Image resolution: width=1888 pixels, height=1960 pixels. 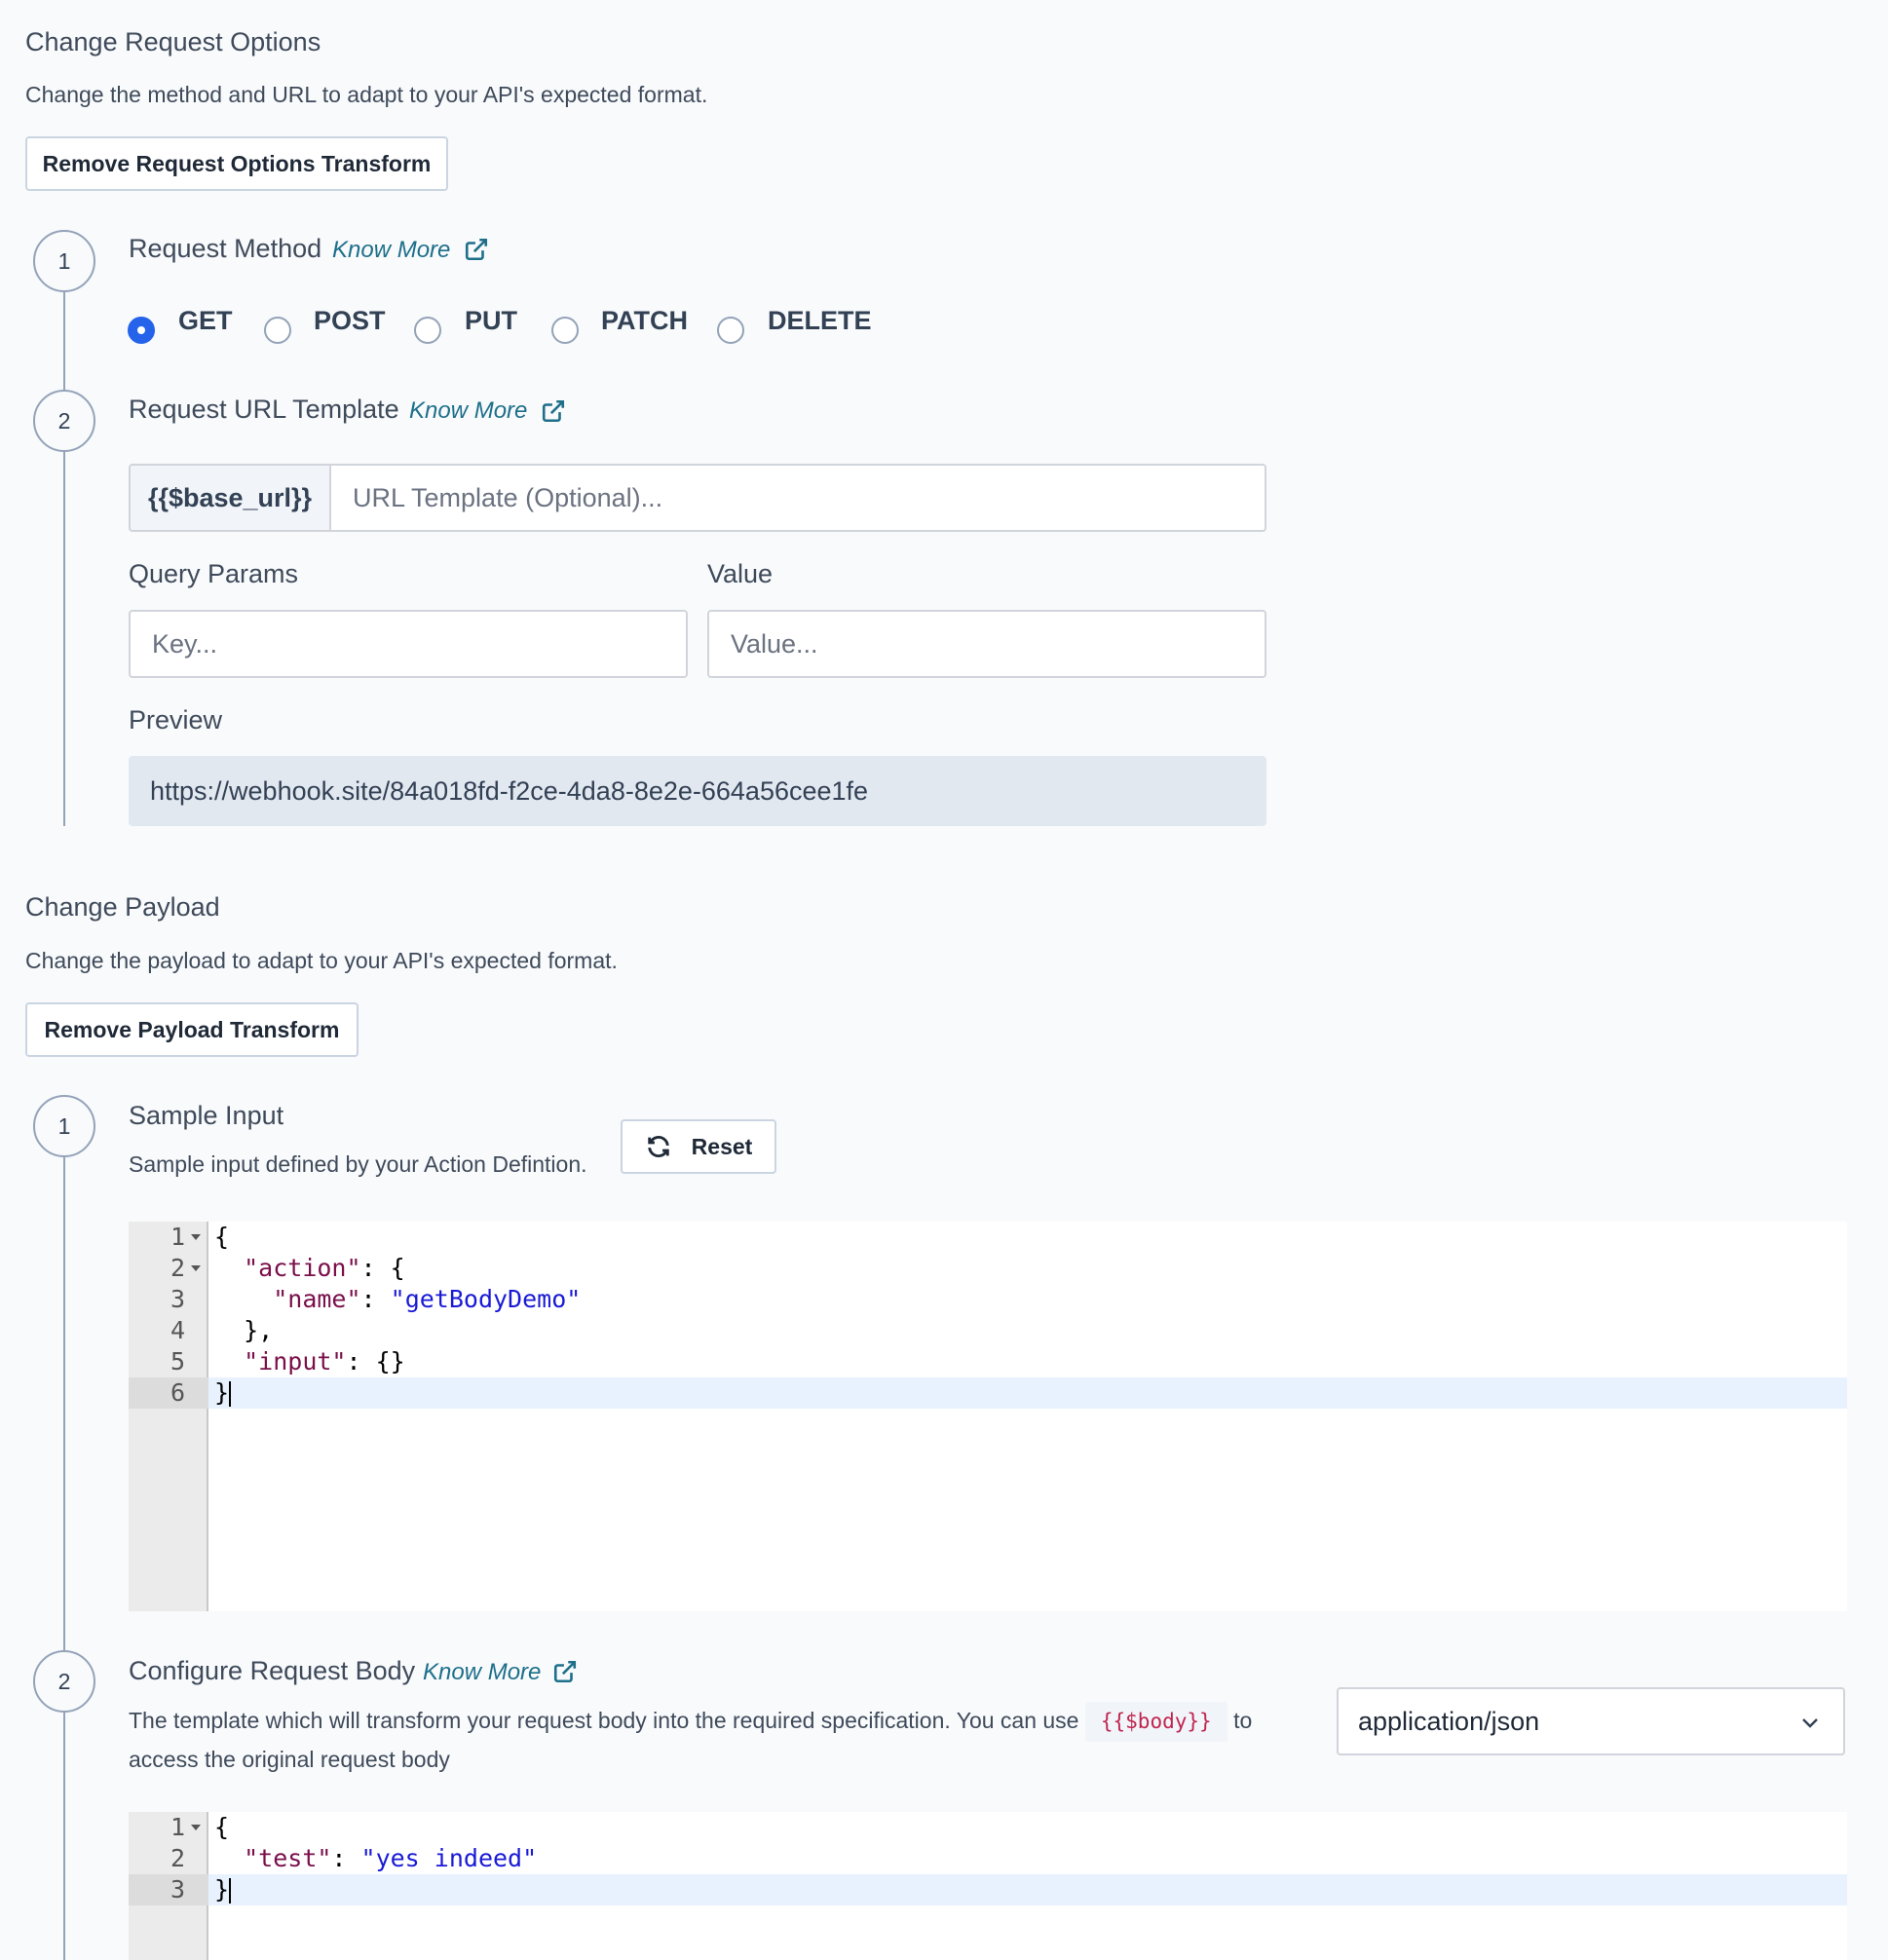 I want to click on request-method-know-more-link: Know More, so click(x=391, y=250).